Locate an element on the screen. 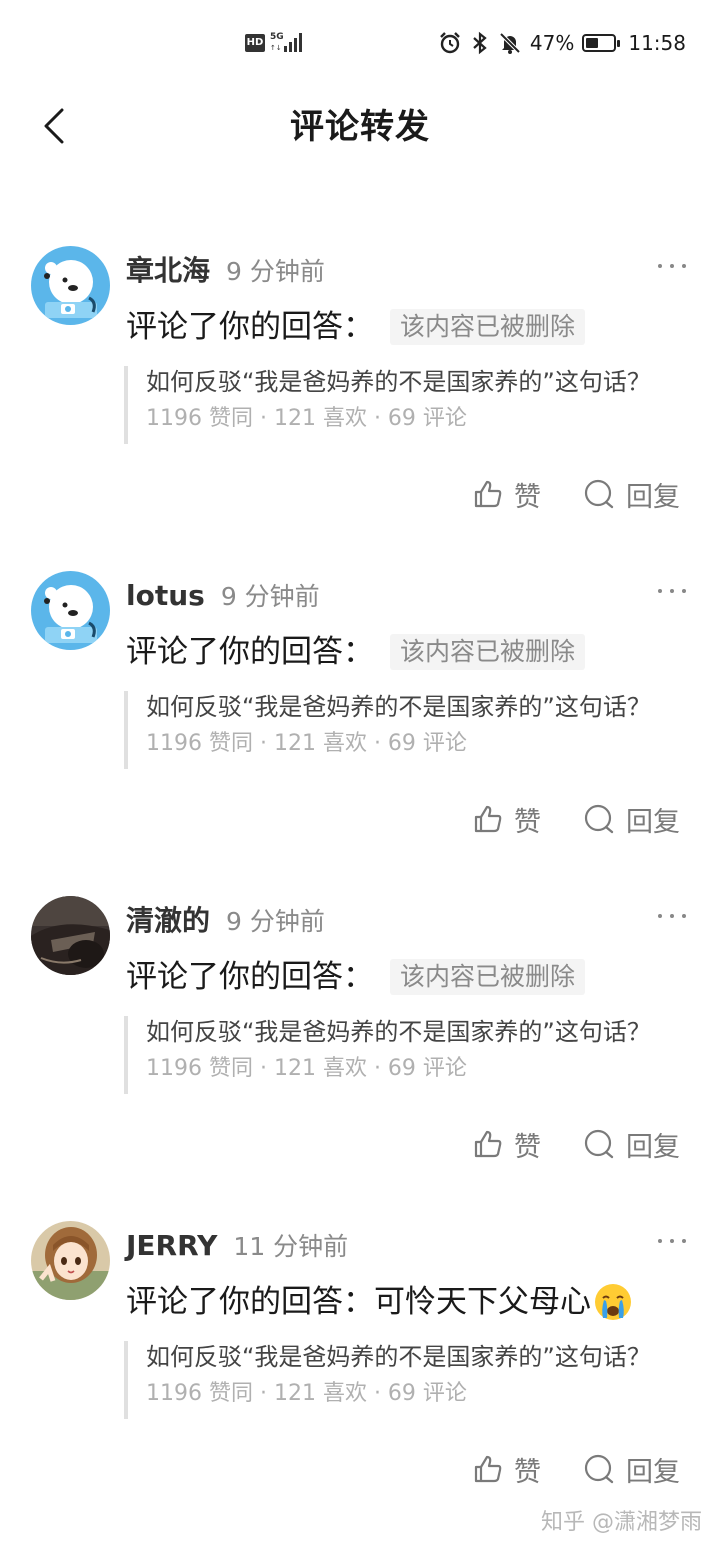 The height and width of the screenshot is (1550, 720). user-line: 章北海 9 分钟前 is located at coordinates (225, 271).